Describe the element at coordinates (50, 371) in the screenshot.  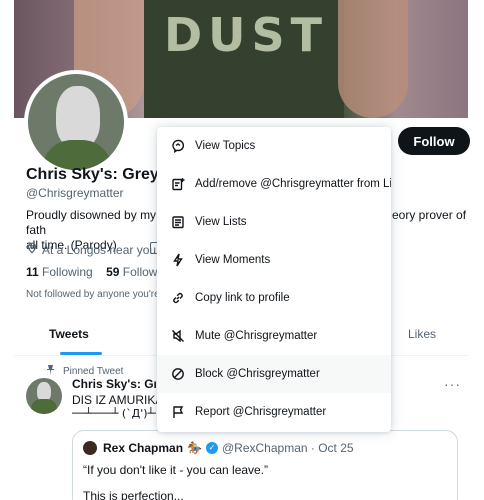
I see `pin-icon` at that location.